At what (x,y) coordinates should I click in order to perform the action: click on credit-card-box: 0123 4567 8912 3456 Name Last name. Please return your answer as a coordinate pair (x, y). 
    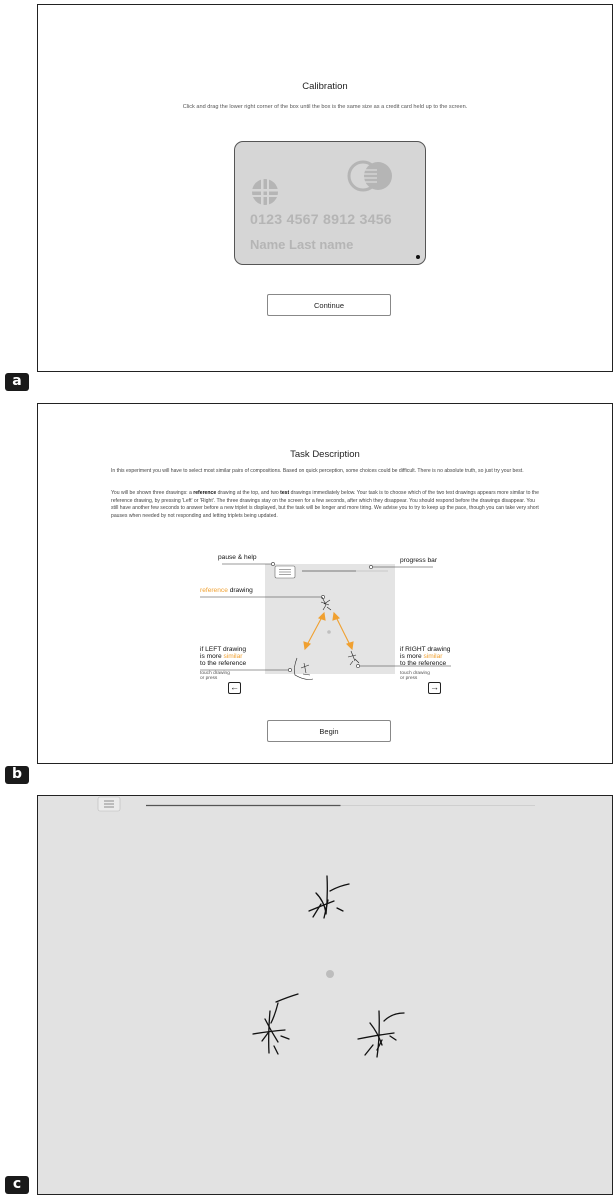
    Looking at the image, I should click on (330, 203).